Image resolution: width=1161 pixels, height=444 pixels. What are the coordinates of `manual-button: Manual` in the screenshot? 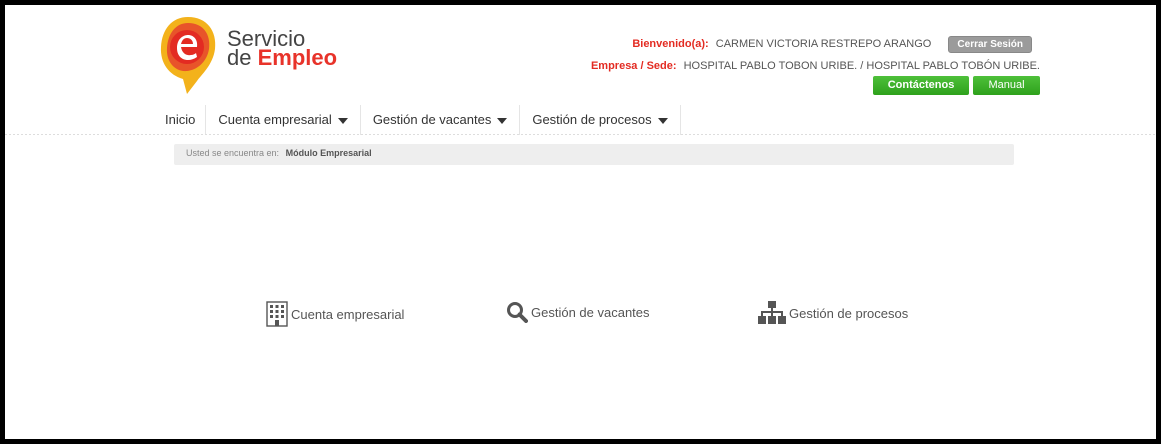 It's located at (1006, 85).